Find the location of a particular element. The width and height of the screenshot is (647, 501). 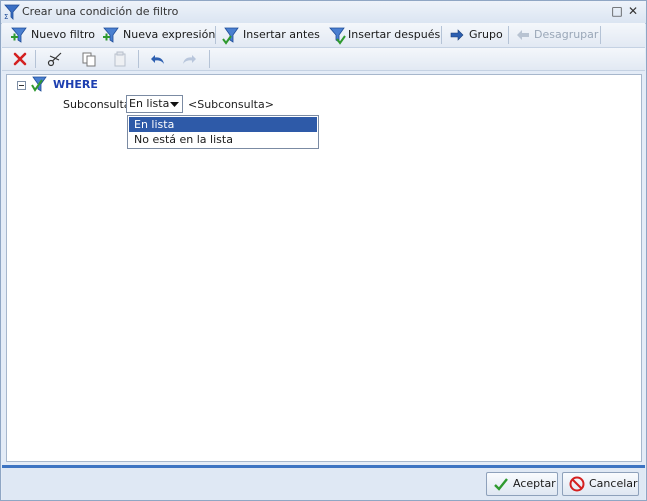

dropdown-option: En lista is located at coordinates (223, 124).